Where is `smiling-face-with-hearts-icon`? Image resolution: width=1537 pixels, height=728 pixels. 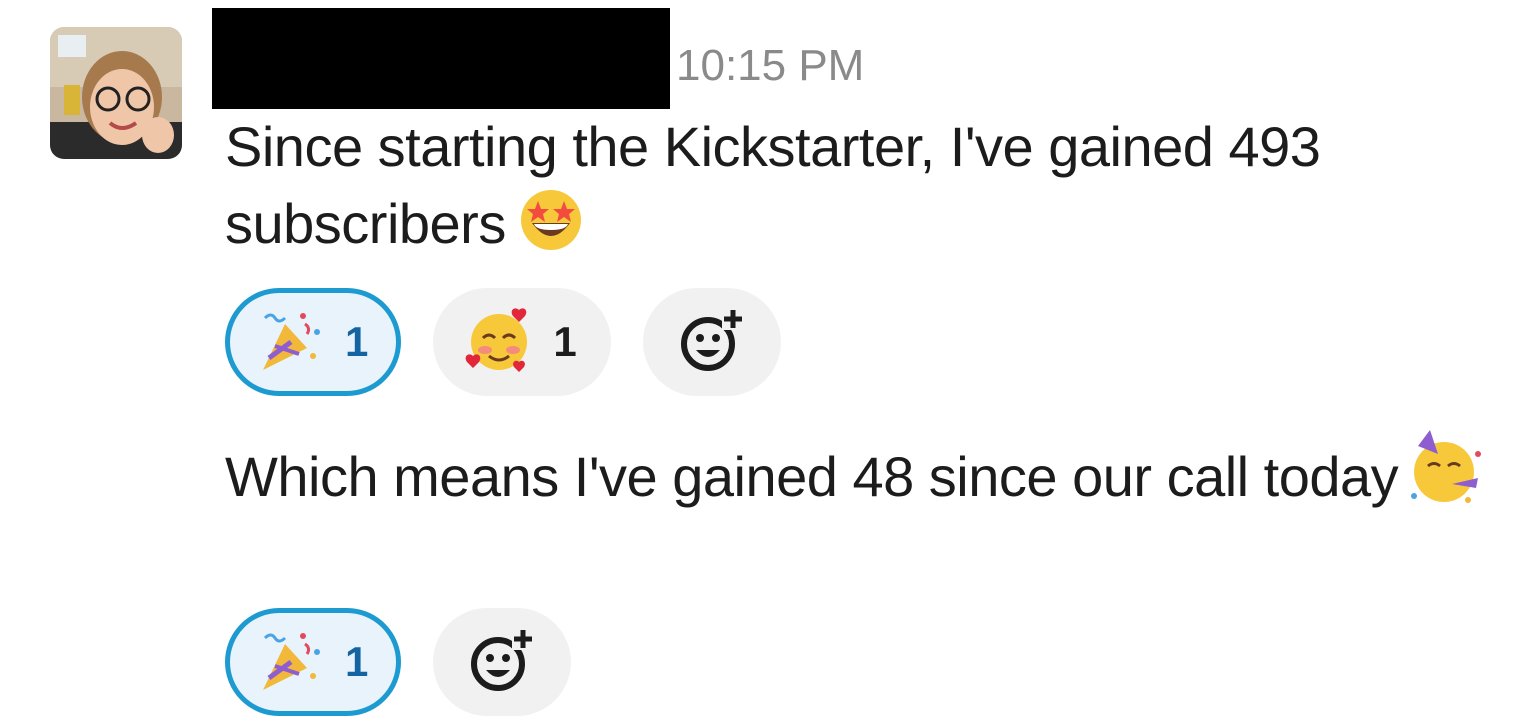
smiling-face-with-hearts-icon is located at coordinates (499, 342).